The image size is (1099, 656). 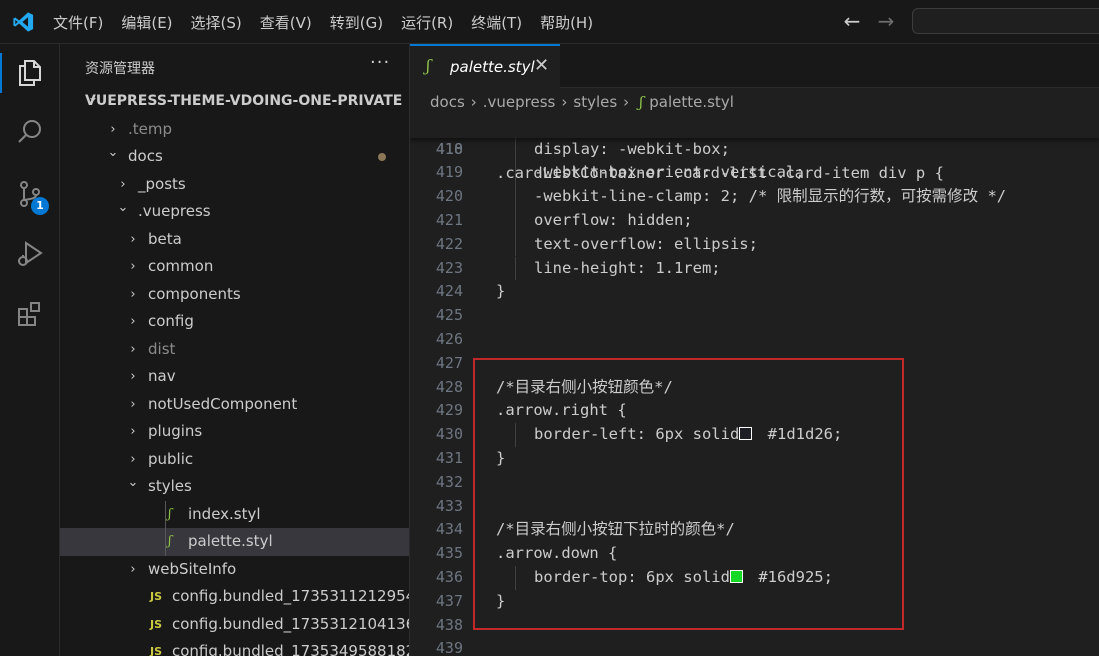 What do you see at coordinates (632, 148) in the screenshot?
I see `code-token: display: -webkit-box;` at bounding box center [632, 148].